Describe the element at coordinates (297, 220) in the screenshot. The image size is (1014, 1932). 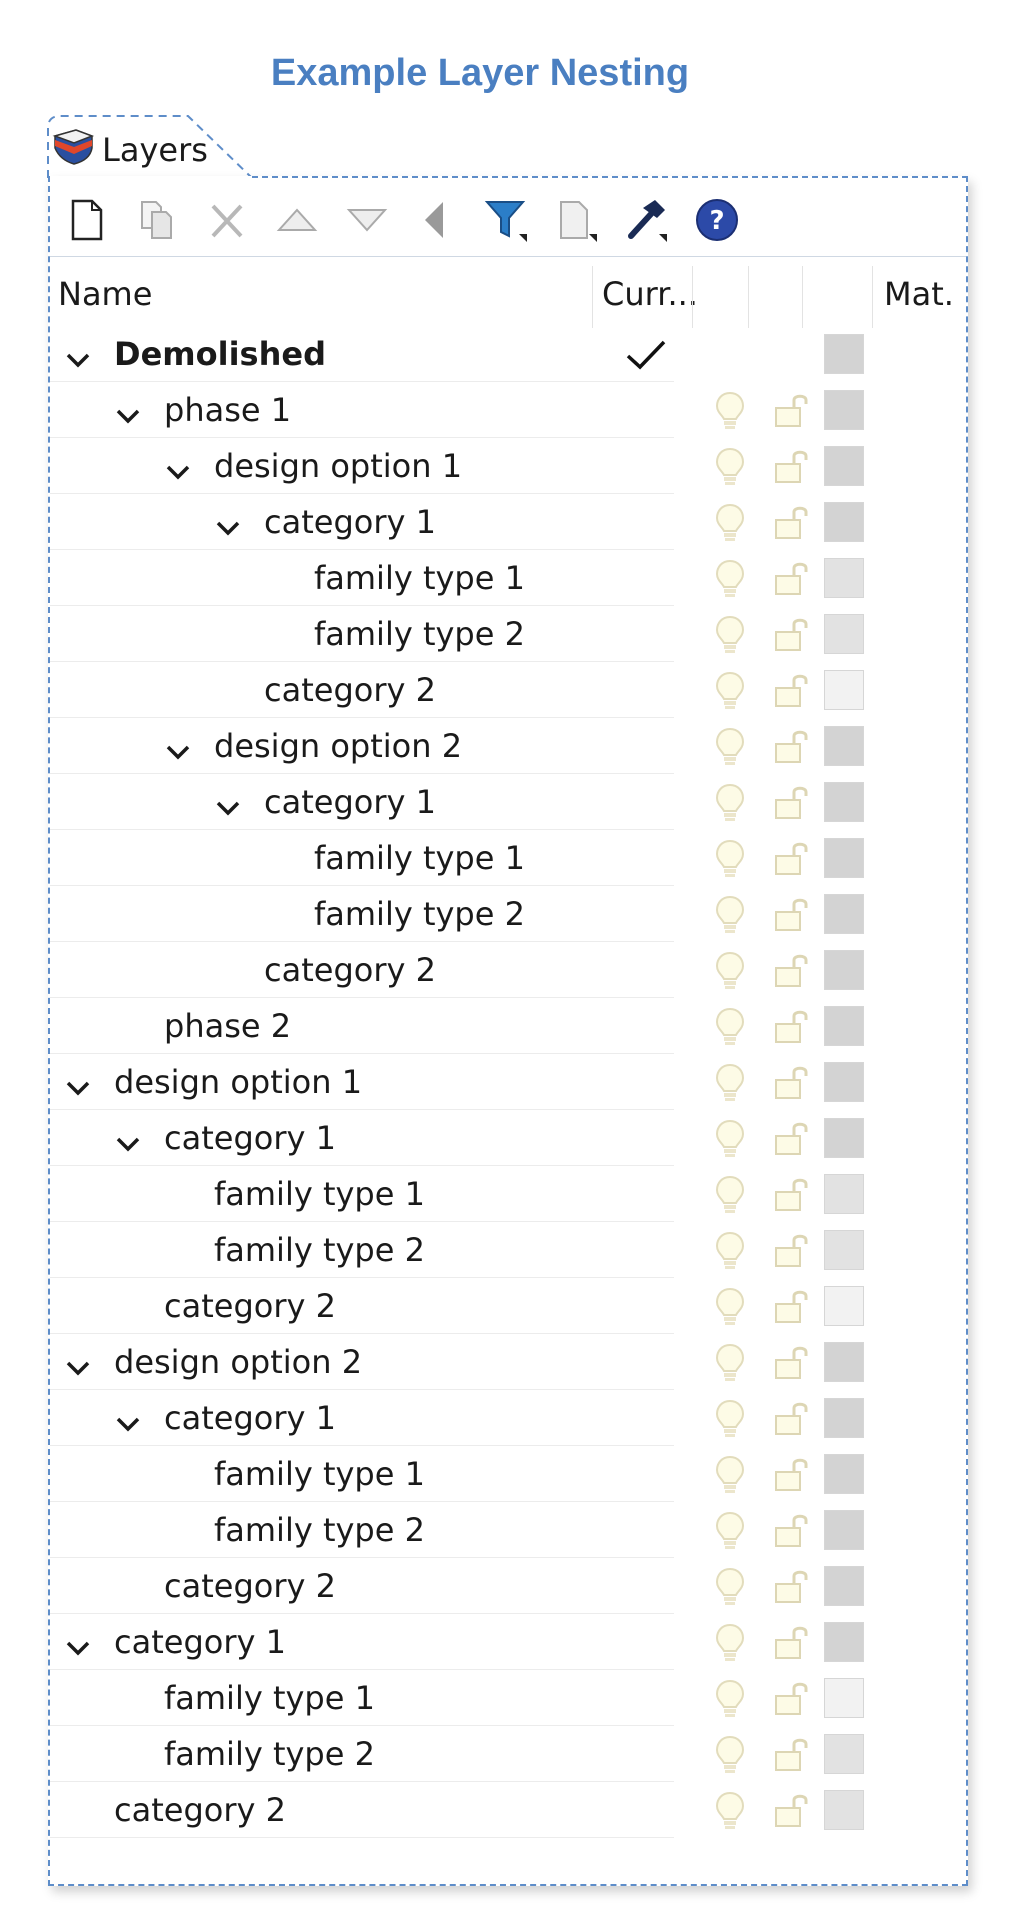
I see `move-up-button` at that location.